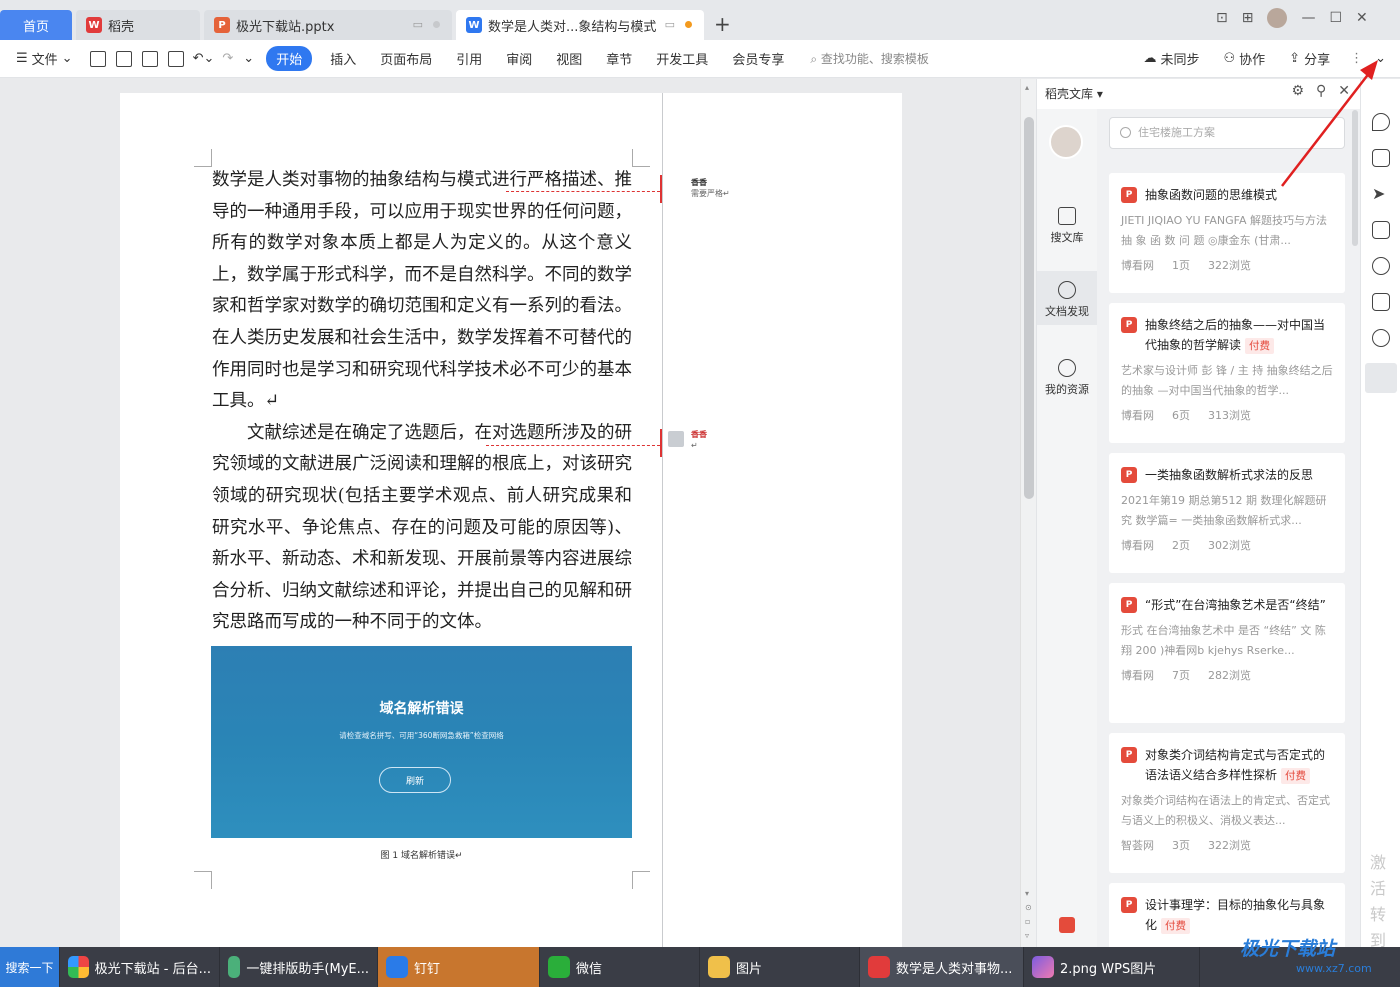 The height and width of the screenshot is (987, 1400). What do you see at coordinates (1381, 230) in the screenshot?
I see `sliders-icon` at bounding box center [1381, 230].